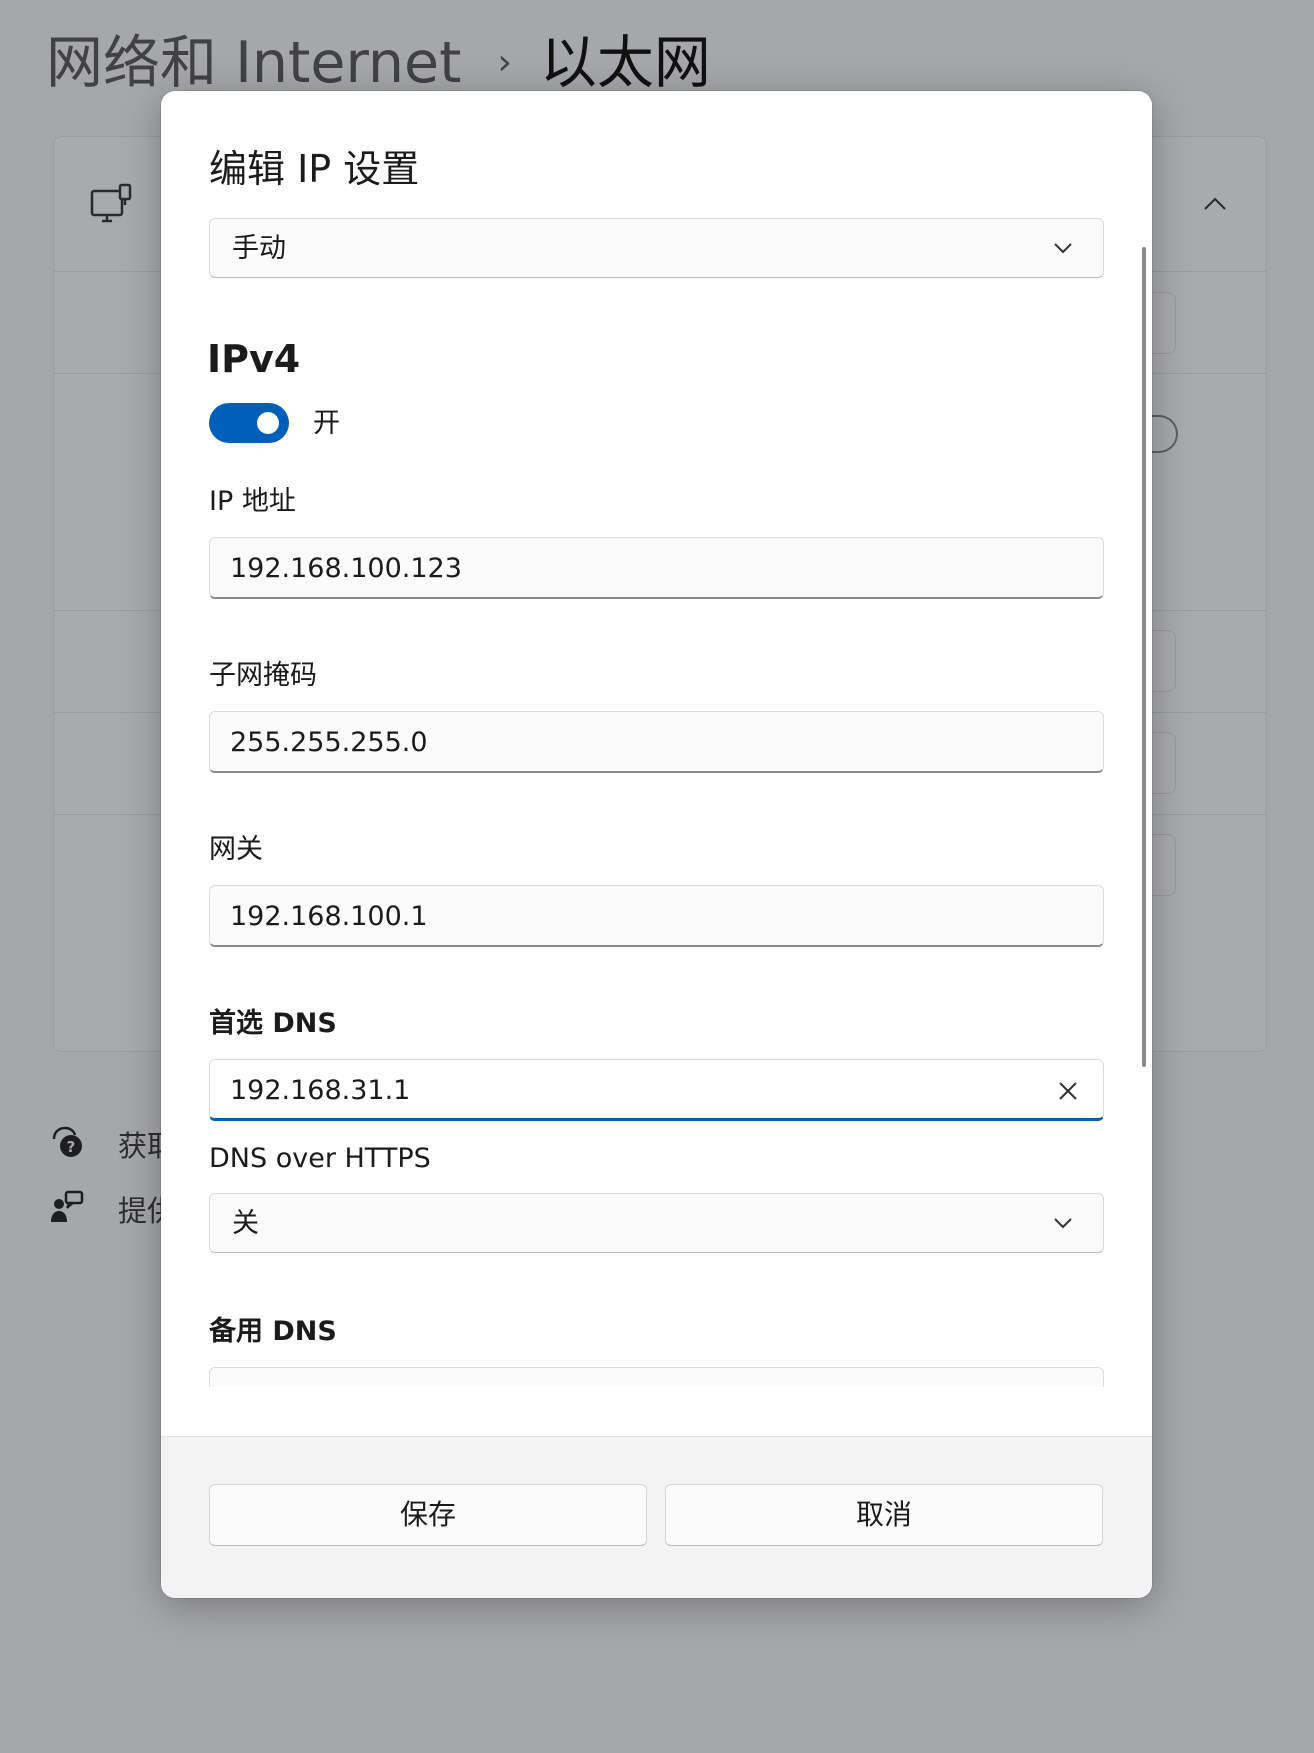 The width and height of the screenshot is (1314, 1753). Describe the element at coordinates (320, 1090) in the screenshot. I see `preferred-dns-value: 192.168.31.1` at that location.